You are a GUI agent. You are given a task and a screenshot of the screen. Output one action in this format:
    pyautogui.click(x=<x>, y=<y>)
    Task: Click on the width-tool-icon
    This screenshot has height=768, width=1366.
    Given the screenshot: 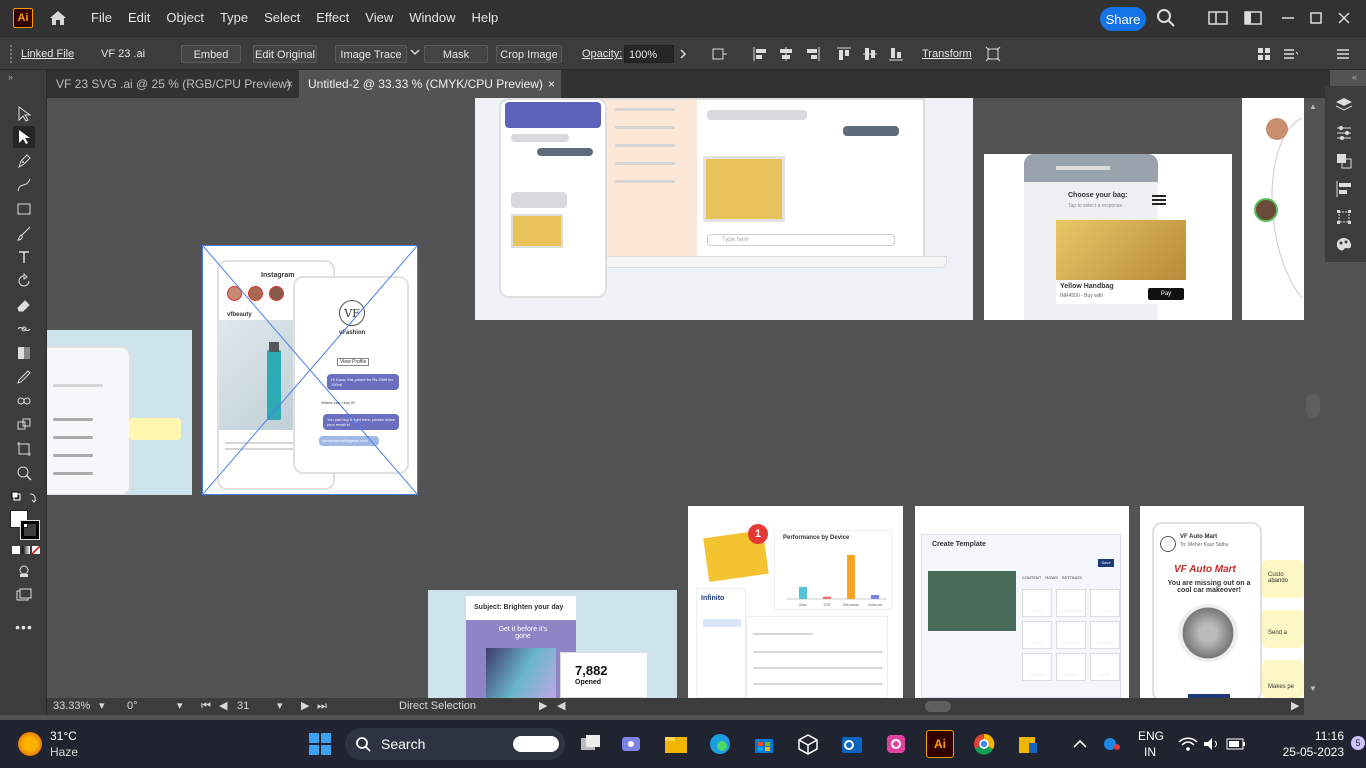 What is the action you would take?
    pyautogui.click(x=24, y=329)
    